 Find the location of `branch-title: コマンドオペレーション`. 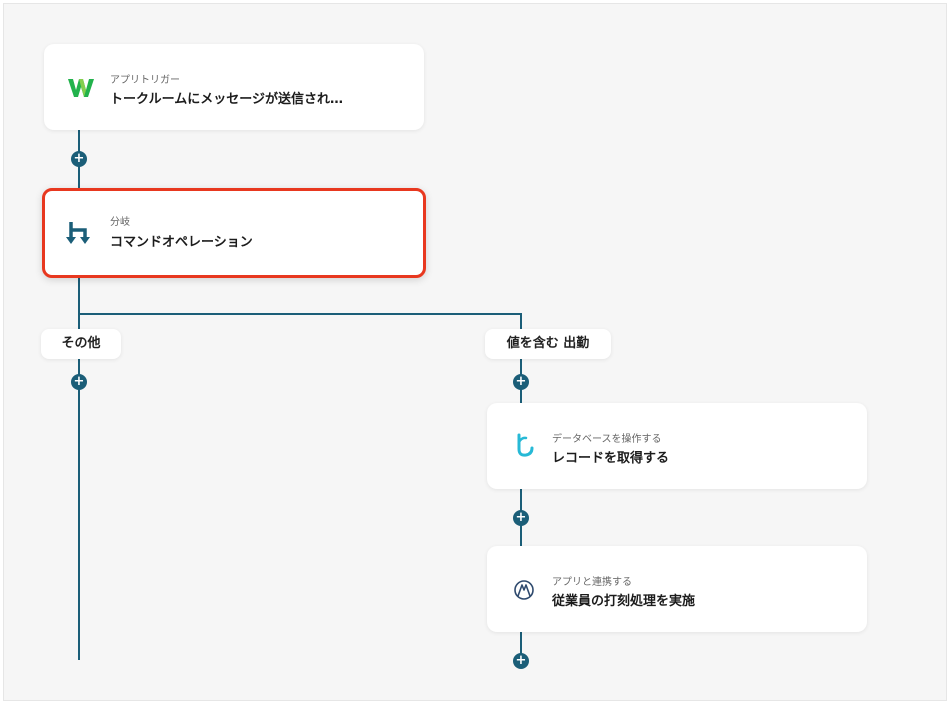

branch-title: コマンドオペレーション is located at coordinates (181, 242).